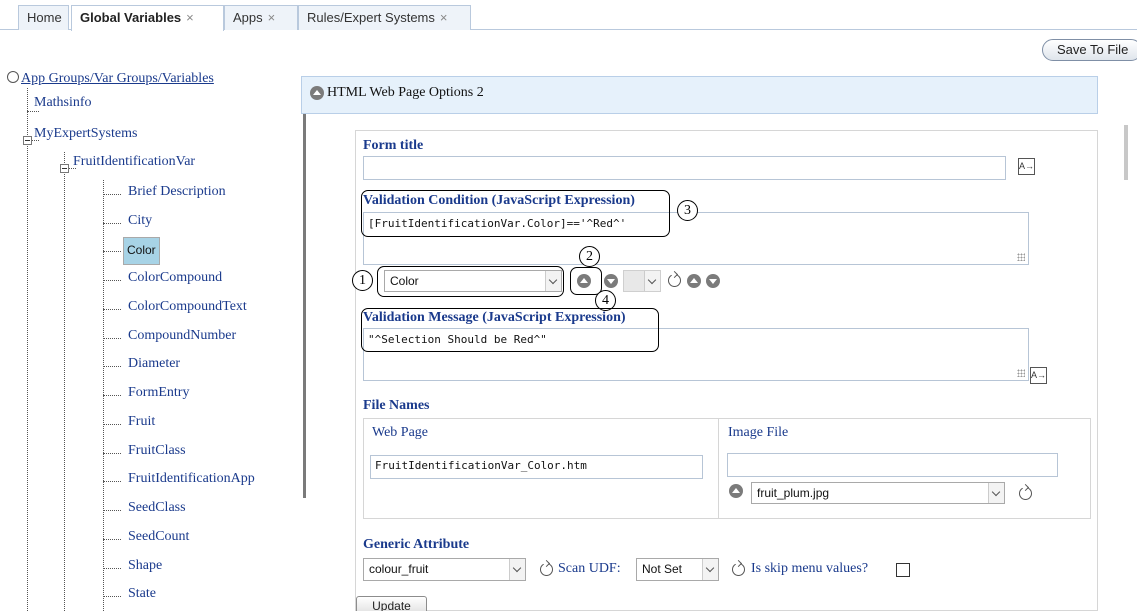 Image resolution: width=1137 pixels, height=611 pixels. What do you see at coordinates (117, 78) in the screenshot?
I see `tree-root-label: App Groups/Var Groups/Variables` at bounding box center [117, 78].